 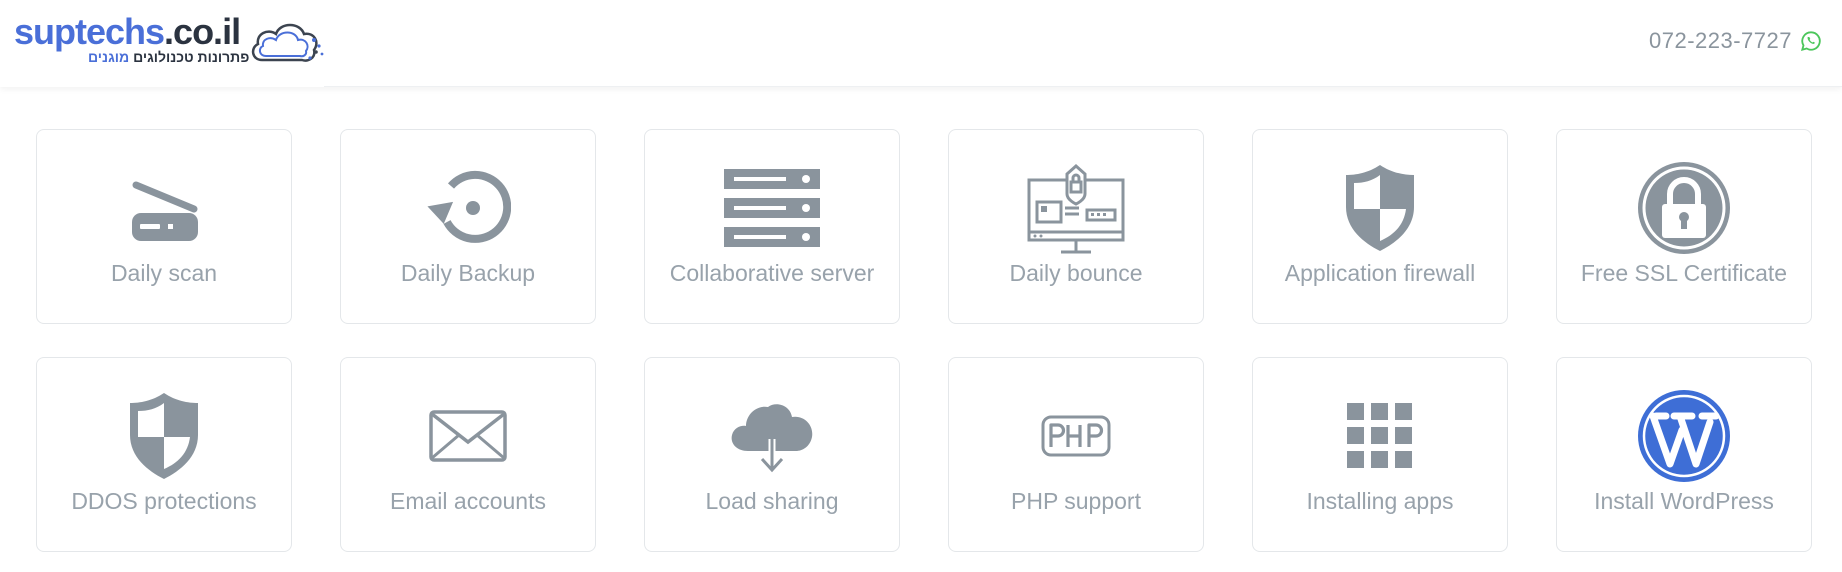 I want to click on logo-wordmark: suptechs.co.il, so click(x=127, y=31).